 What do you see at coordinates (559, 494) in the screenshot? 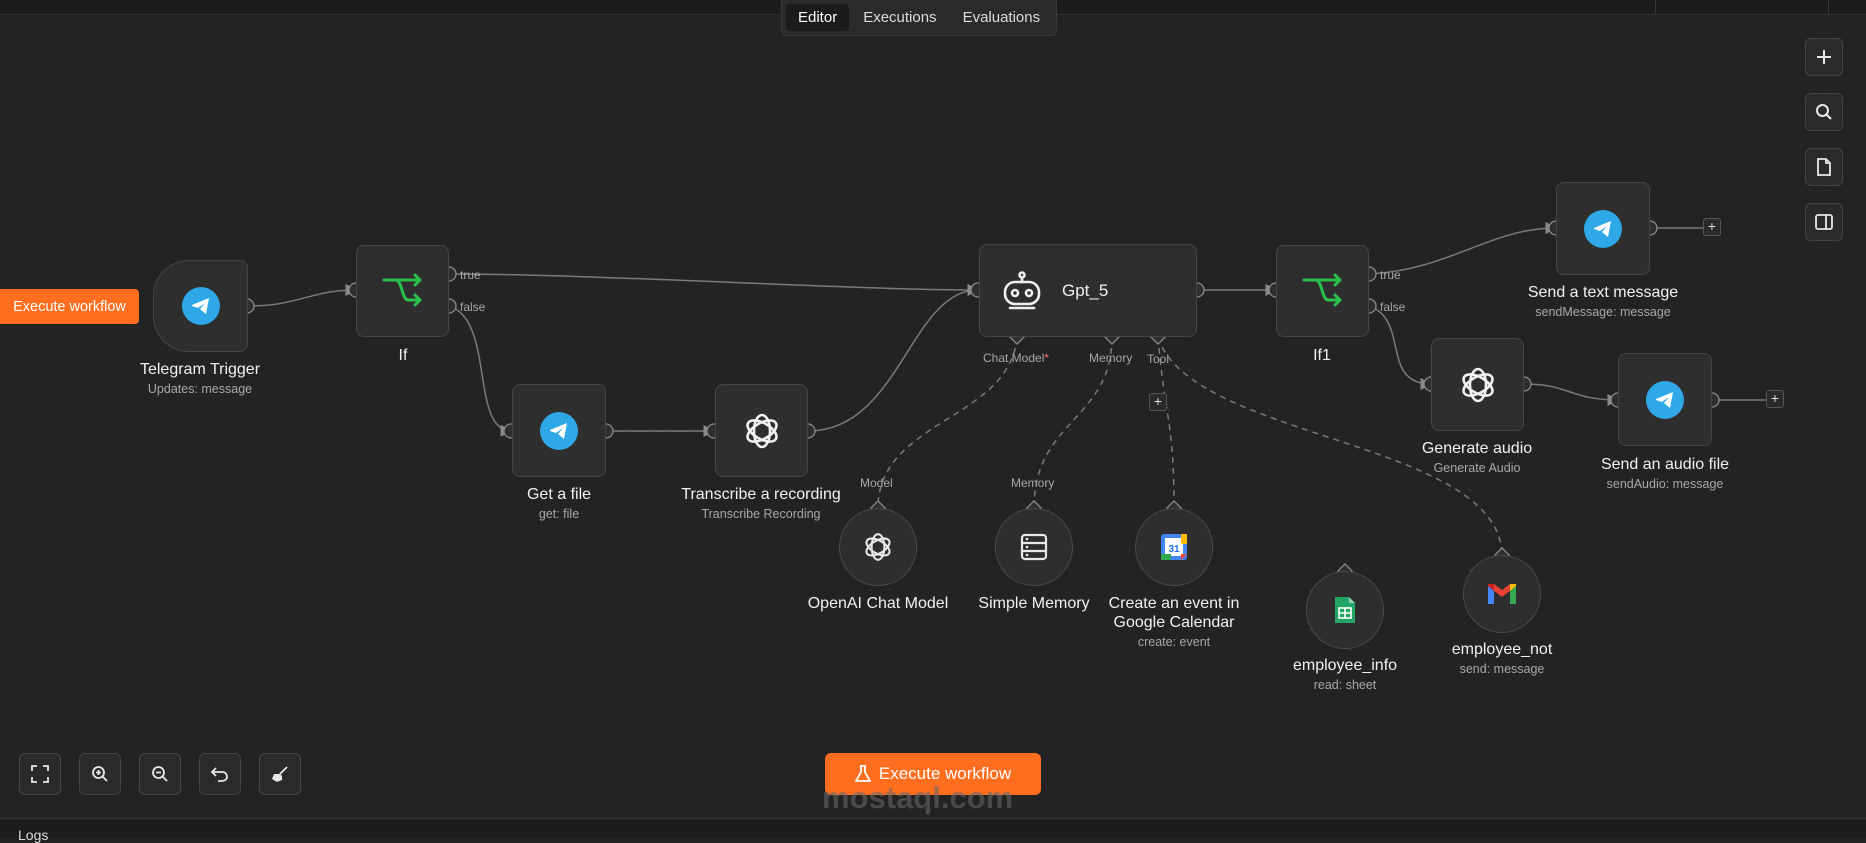
I see `node-title: Get a file` at bounding box center [559, 494].